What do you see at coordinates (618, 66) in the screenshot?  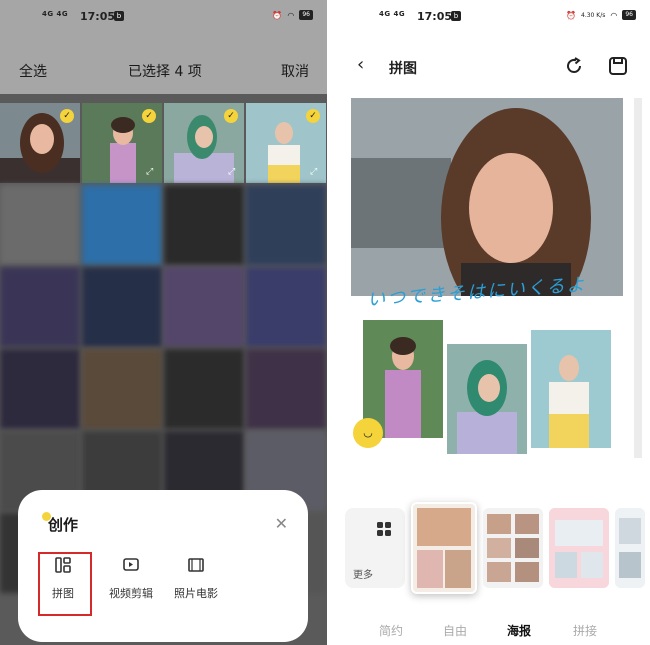 I see `save-icon` at bounding box center [618, 66].